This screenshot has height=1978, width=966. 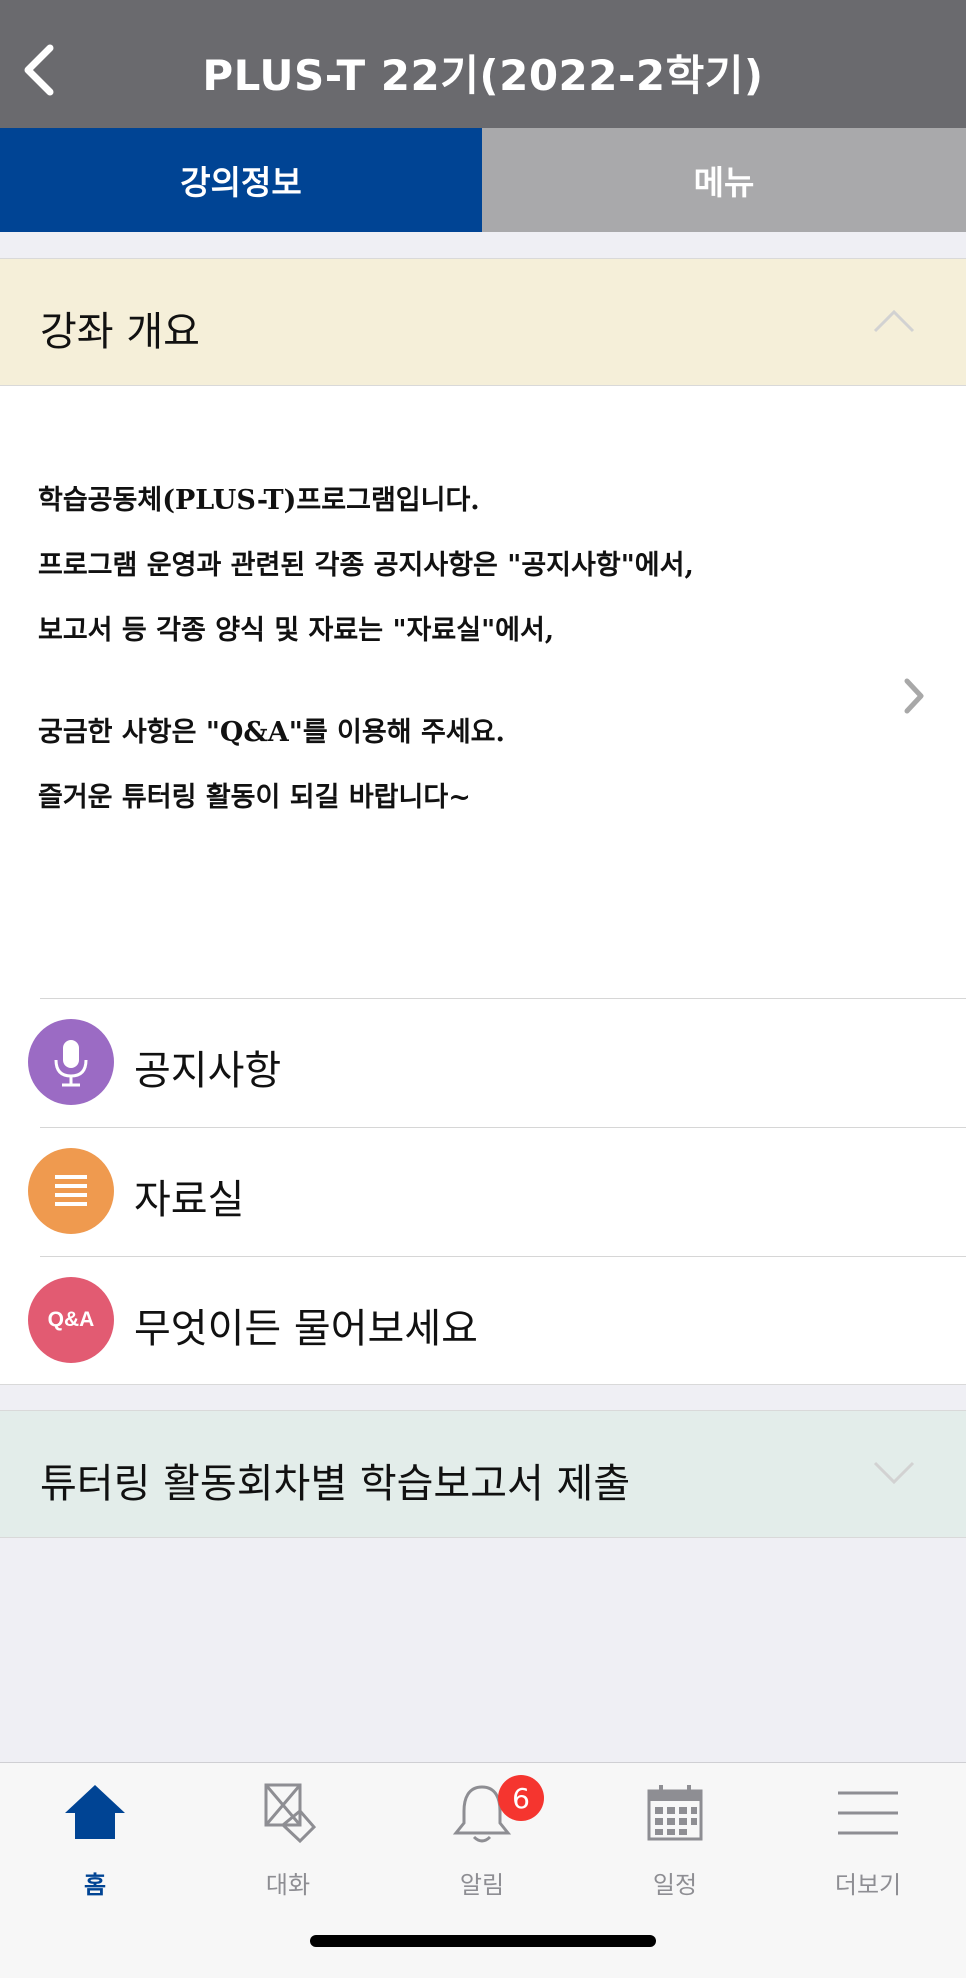 I want to click on overview-line: 즐거운 튜터링 활동이 되길 바랍니다~, so click(x=254, y=797).